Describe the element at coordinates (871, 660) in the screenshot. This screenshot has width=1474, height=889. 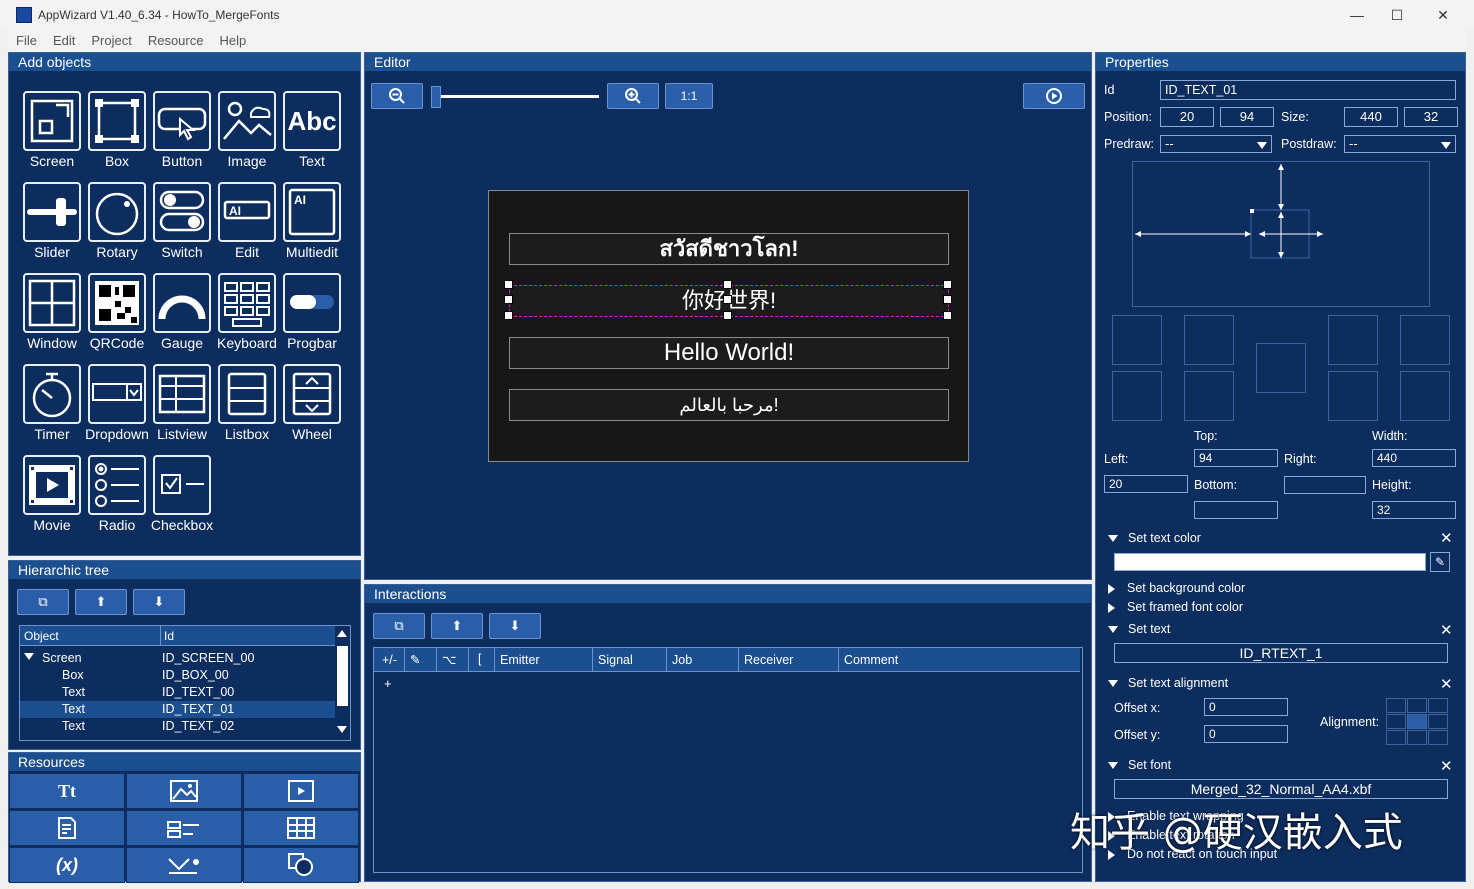
I see `col-comment: Comment` at that location.